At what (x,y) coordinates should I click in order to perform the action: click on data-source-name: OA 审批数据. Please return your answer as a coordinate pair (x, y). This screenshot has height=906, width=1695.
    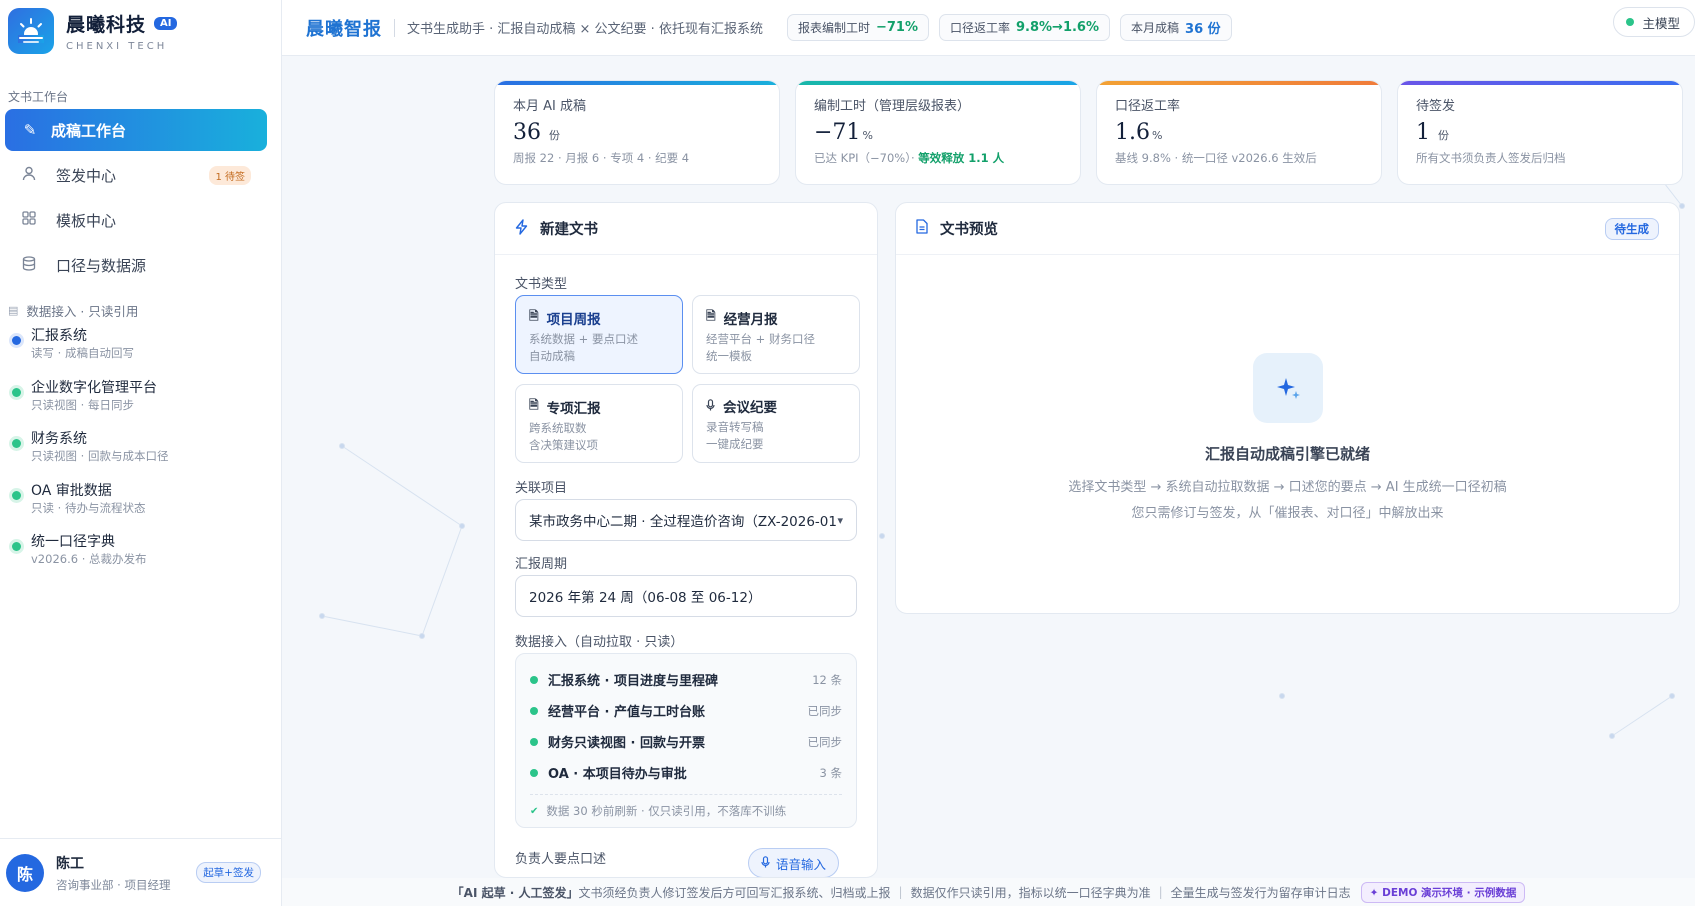
    Looking at the image, I should click on (71, 490).